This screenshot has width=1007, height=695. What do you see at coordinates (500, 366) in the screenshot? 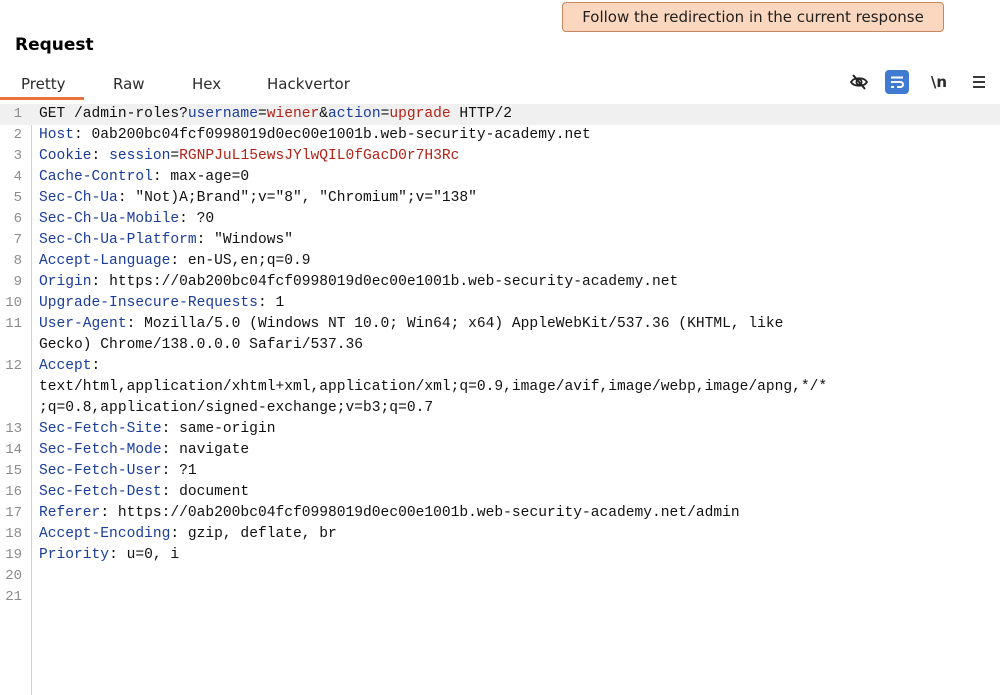
I see `editor-line: 12 Accept:` at bounding box center [500, 366].